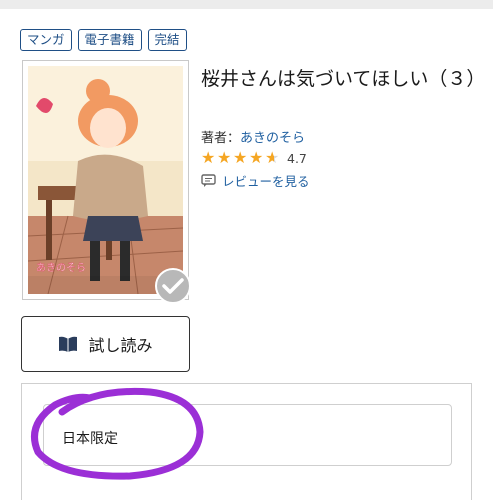 The image size is (493, 500). I want to click on review-link: レビューを見る, so click(255, 180).